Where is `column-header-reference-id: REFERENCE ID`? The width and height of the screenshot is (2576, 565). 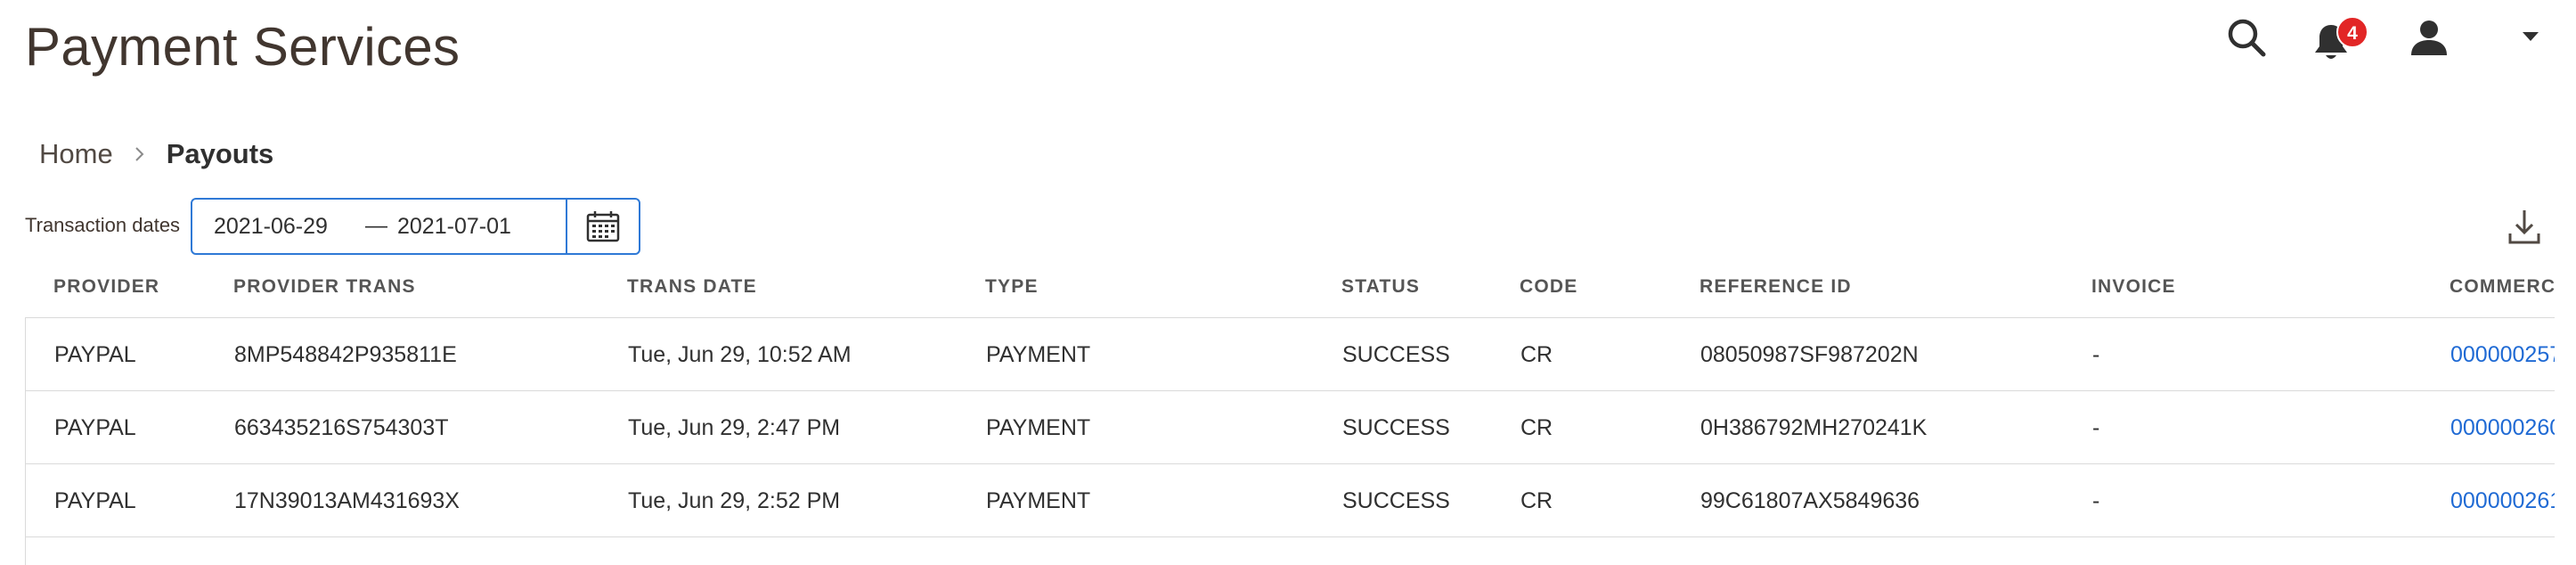 column-header-reference-id: REFERENCE ID is located at coordinates (1776, 287).